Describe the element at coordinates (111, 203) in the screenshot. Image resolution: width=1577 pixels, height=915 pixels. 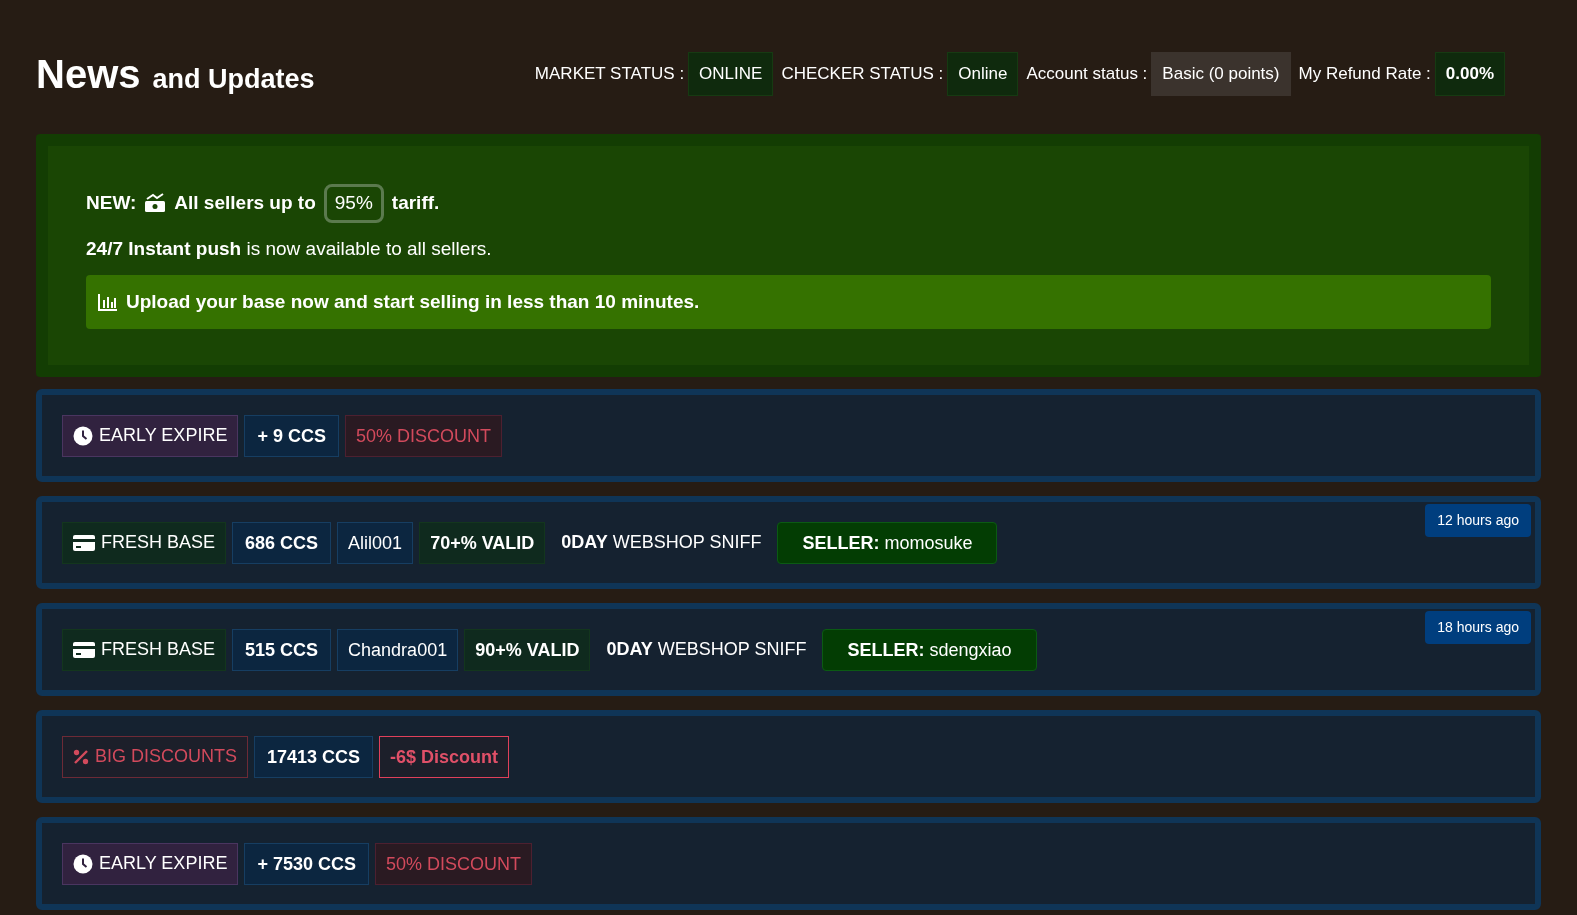
I see `new-label: NEW:` at that location.